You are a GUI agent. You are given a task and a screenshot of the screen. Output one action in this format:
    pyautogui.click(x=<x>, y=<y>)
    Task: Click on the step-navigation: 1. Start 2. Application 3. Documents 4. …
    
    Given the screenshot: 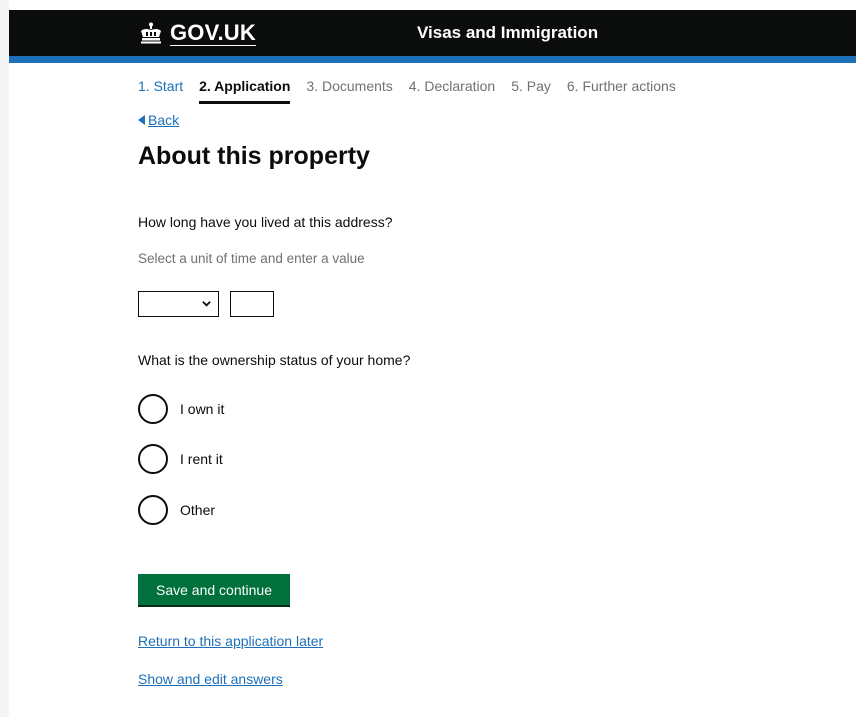 What is the action you would take?
    pyautogui.click(x=407, y=91)
    